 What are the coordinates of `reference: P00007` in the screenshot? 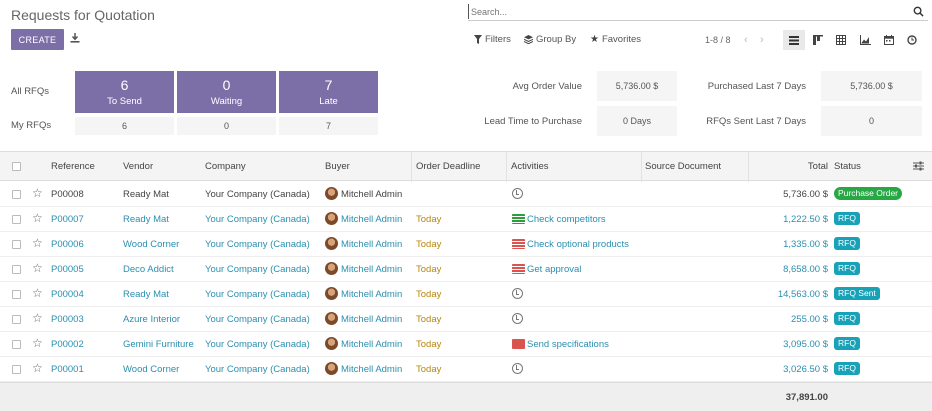 It's located at (67, 219).